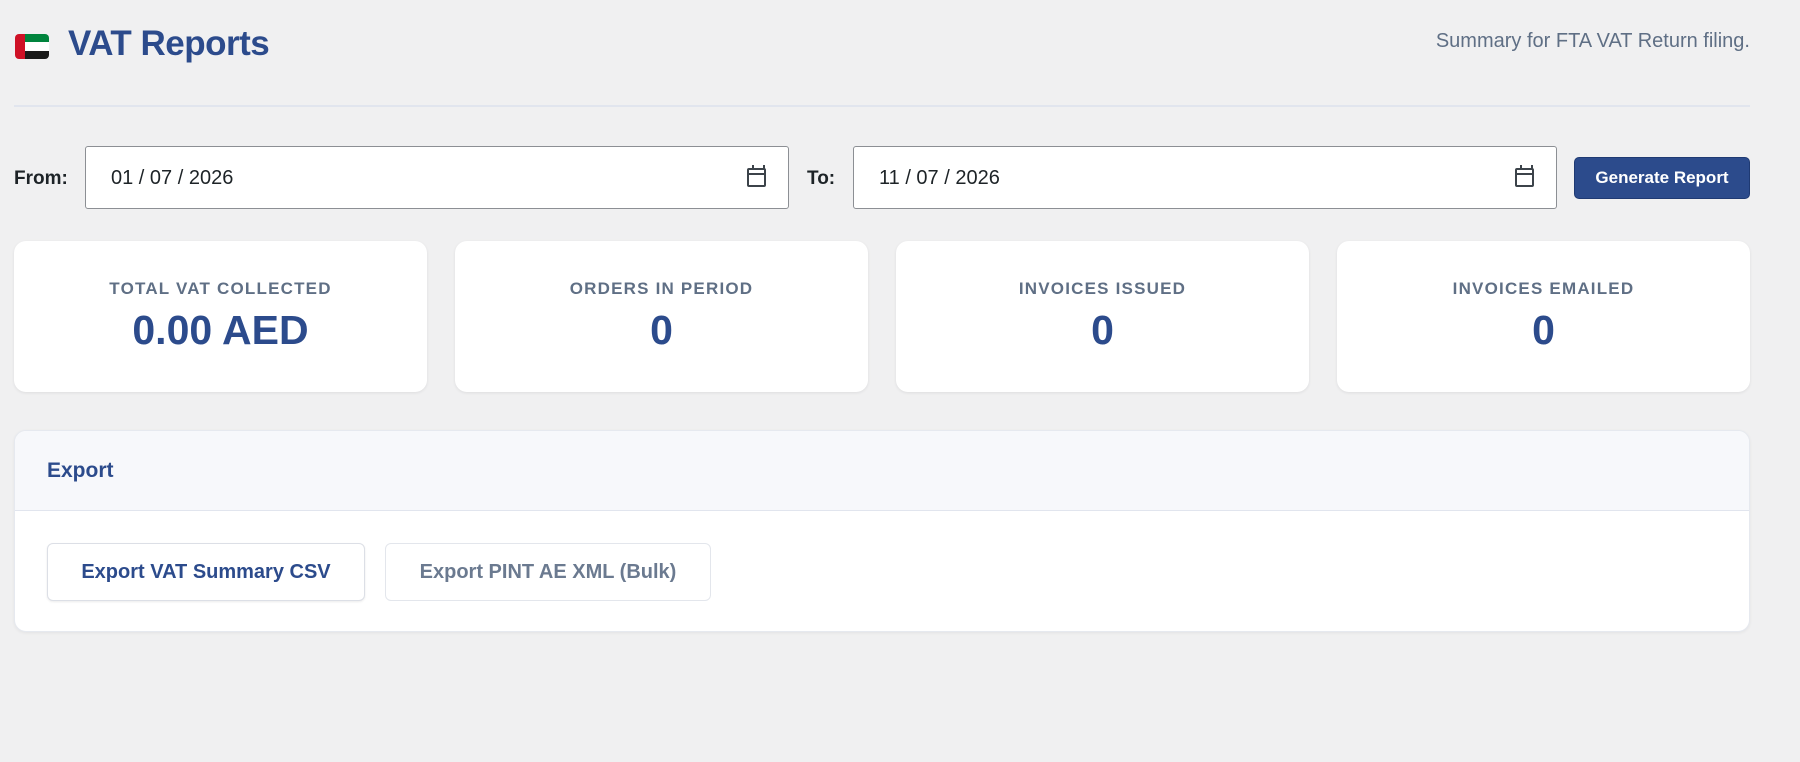 This screenshot has height=762, width=1800. What do you see at coordinates (882, 471) in the screenshot?
I see `export-panel-header: Export` at bounding box center [882, 471].